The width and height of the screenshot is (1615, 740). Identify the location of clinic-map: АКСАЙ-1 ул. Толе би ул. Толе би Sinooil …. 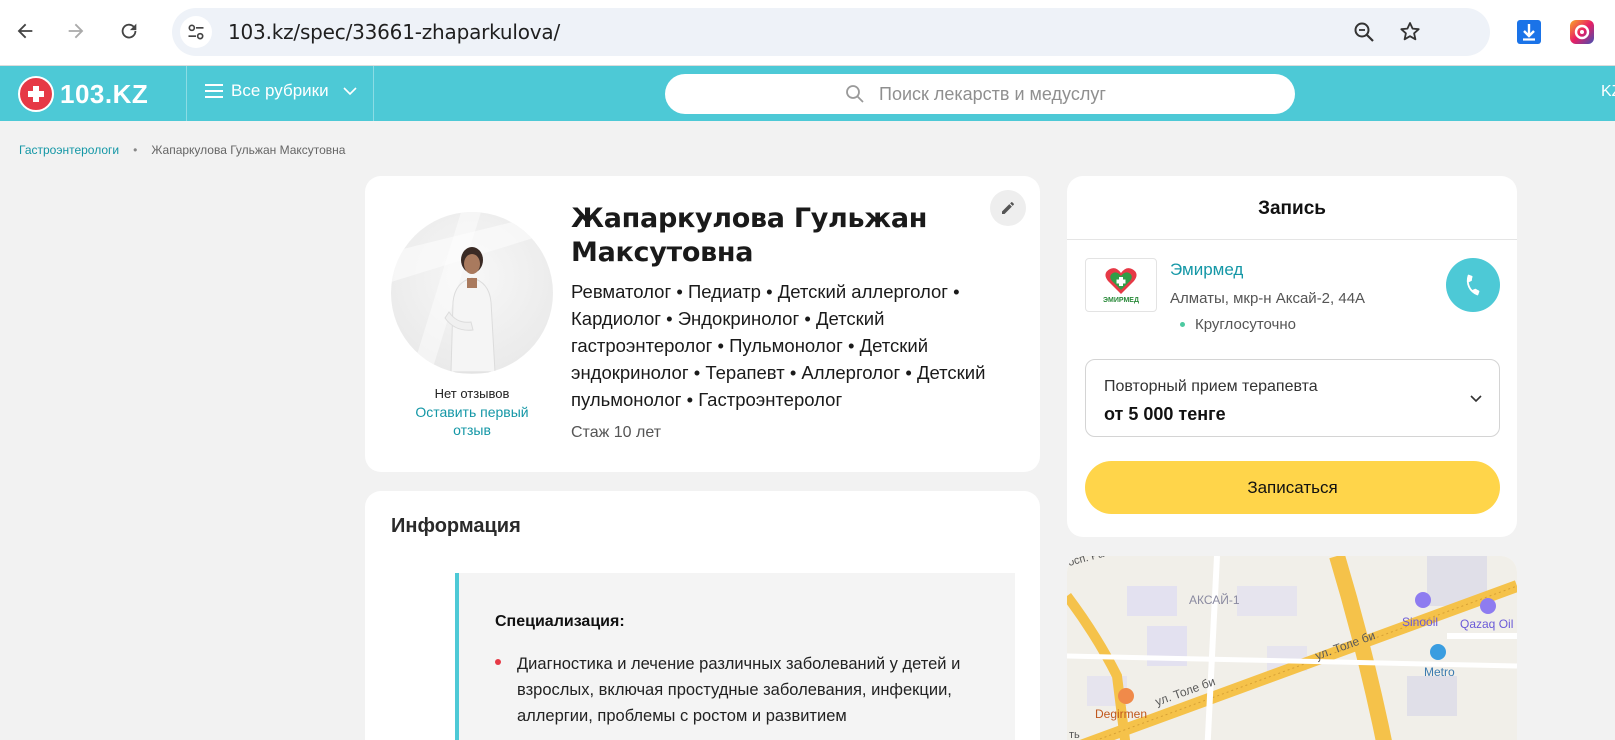
(1292, 648).